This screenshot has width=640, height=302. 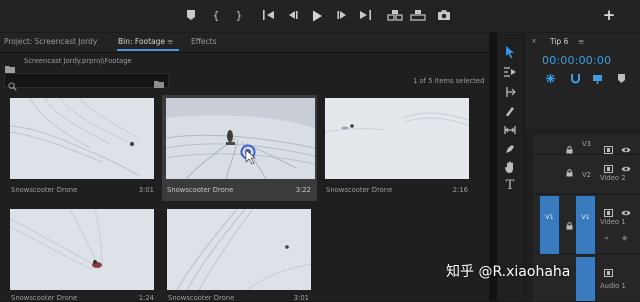 I want to click on marker-icon, so click(x=191, y=16).